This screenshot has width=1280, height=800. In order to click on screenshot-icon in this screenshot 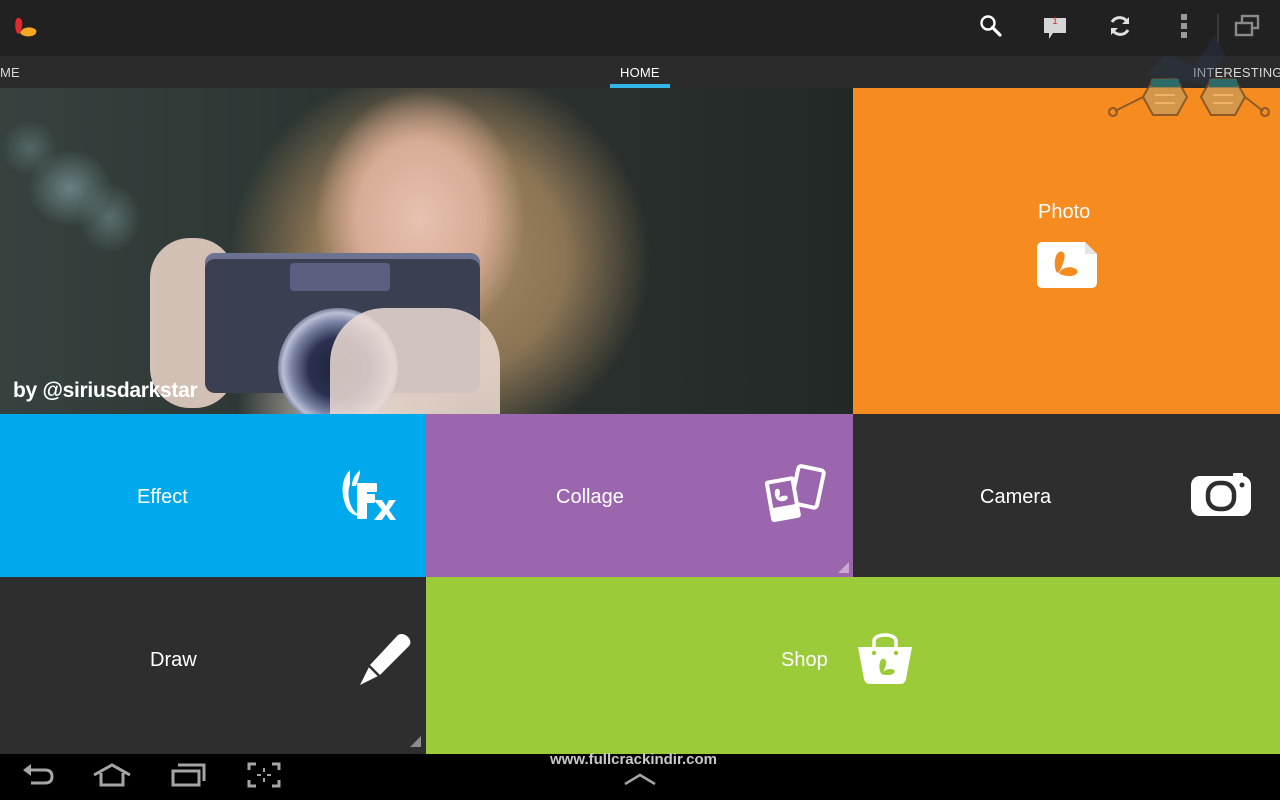, I will do `click(264, 777)`.